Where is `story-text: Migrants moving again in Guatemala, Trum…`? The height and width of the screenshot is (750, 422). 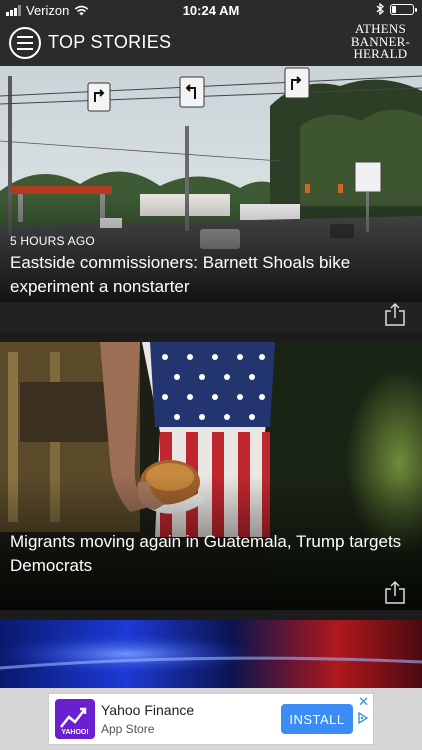 story-text: Migrants moving again in Guatemala, Trum… is located at coordinates (206, 554).